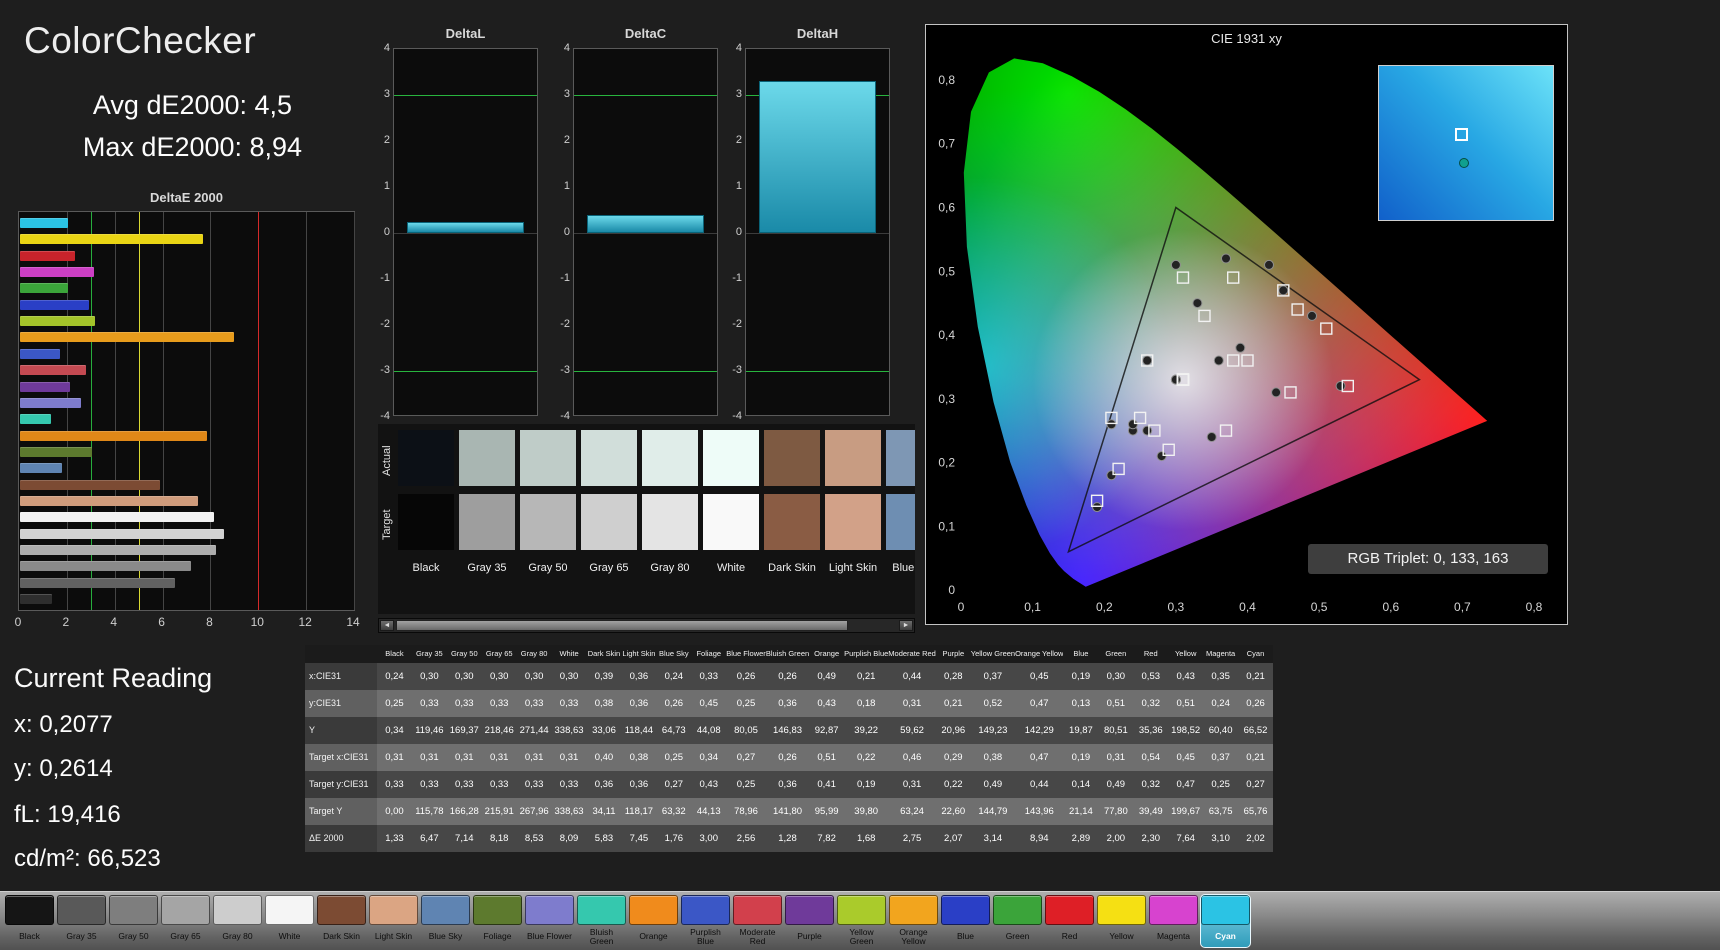 The image size is (1720, 950). Describe the element at coordinates (1116, 784) in the screenshot. I see `table-cell: 0,49` at that location.